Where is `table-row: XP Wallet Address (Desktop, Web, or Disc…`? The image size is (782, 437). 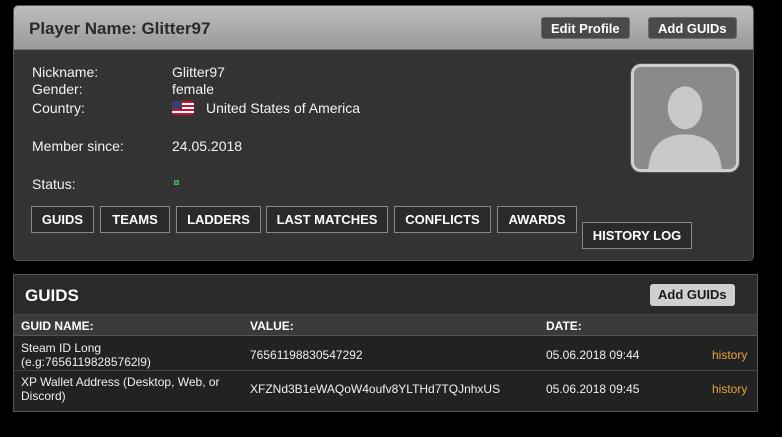
table-row: XP Wallet Address (Desktop, Web, or Disc… is located at coordinates (385, 388).